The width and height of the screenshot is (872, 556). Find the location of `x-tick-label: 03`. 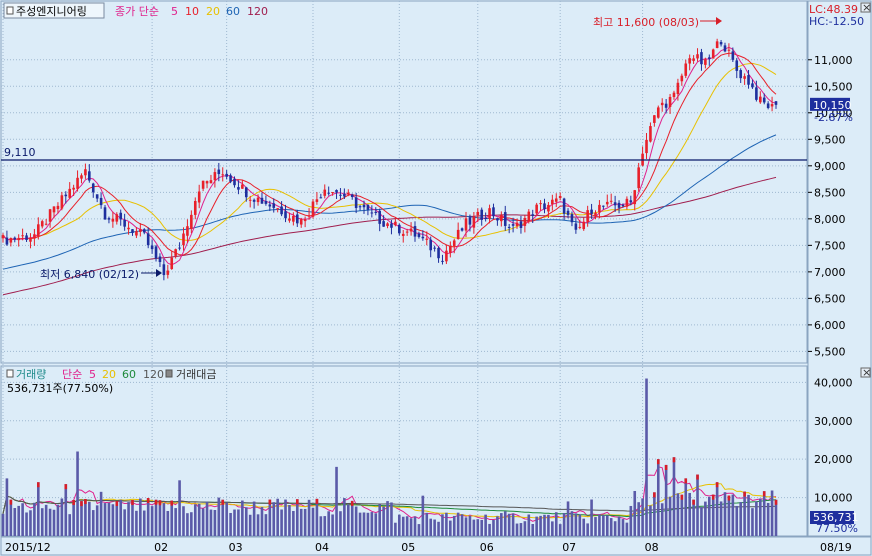

x-tick-label: 03 is located at coordinates (236, 547).